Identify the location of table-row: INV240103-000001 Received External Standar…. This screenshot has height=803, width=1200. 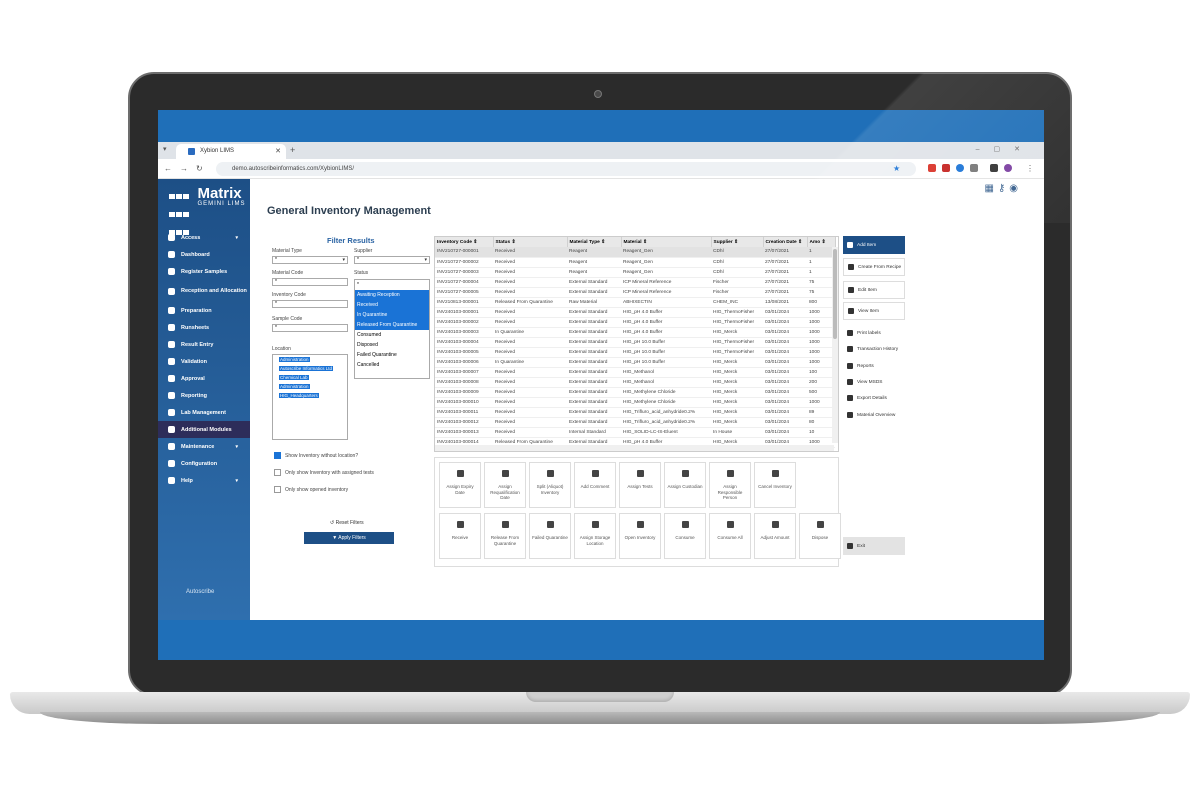
(635, 312).